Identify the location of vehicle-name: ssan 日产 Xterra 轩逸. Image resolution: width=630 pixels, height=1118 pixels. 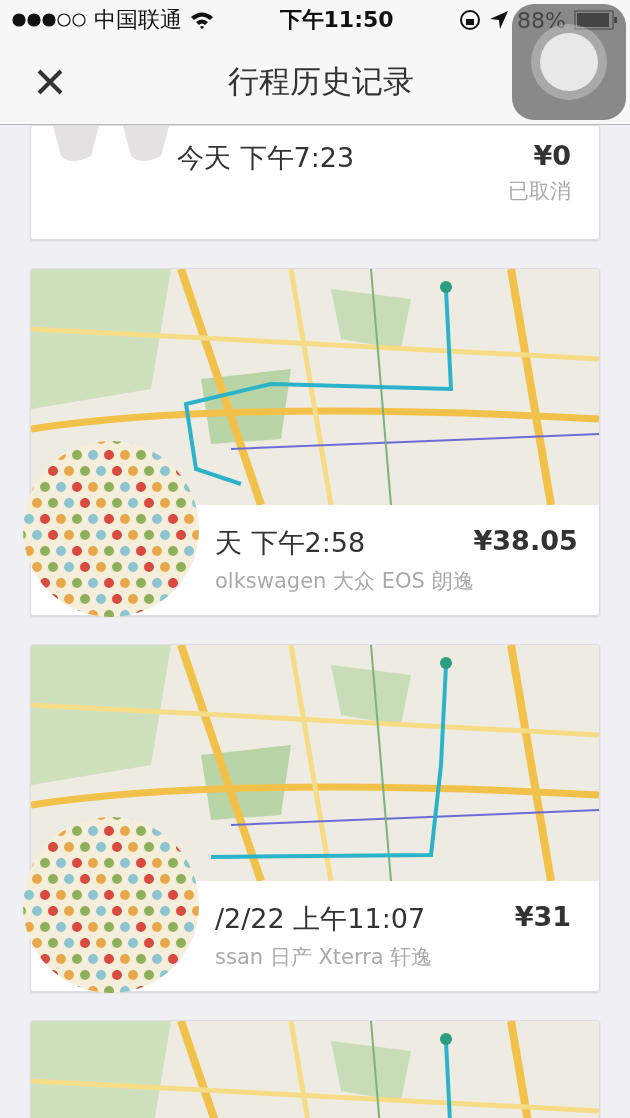
(324, 957).